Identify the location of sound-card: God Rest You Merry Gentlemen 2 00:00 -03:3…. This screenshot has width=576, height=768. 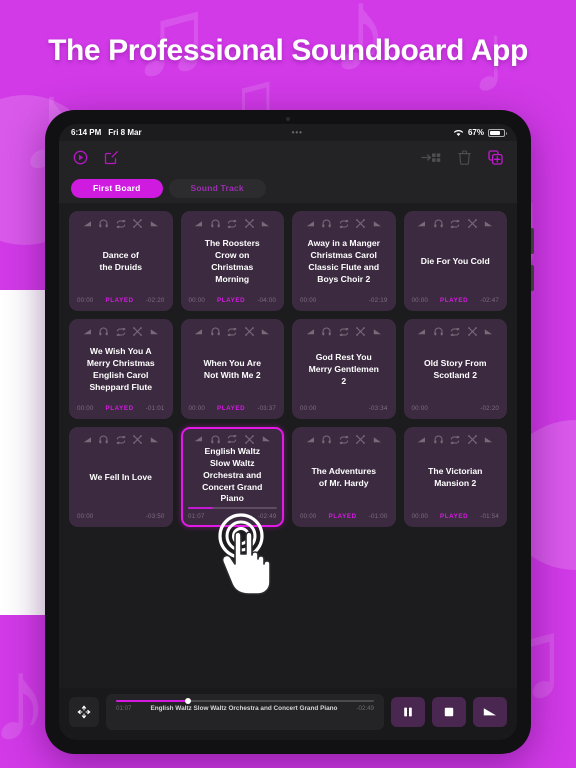
(344, 369).